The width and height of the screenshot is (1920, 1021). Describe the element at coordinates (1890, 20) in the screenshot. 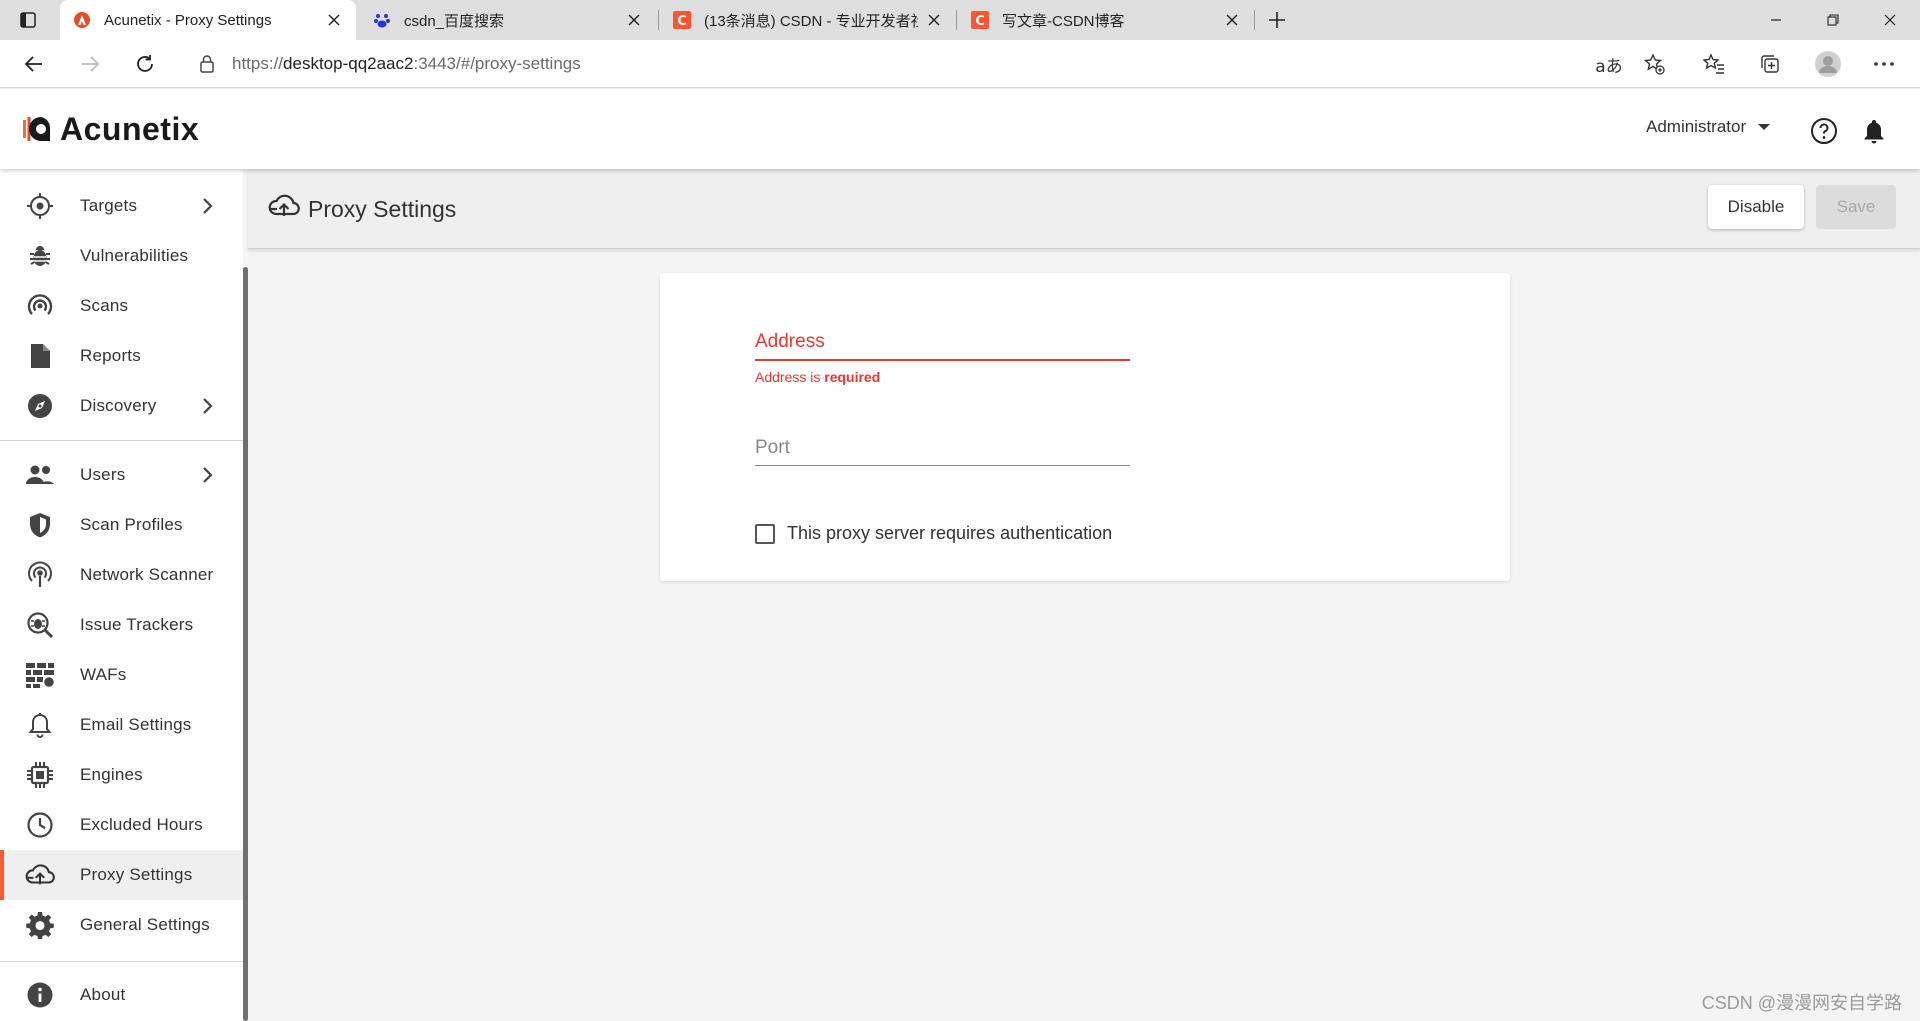

I see `close-window-icon` at that location.